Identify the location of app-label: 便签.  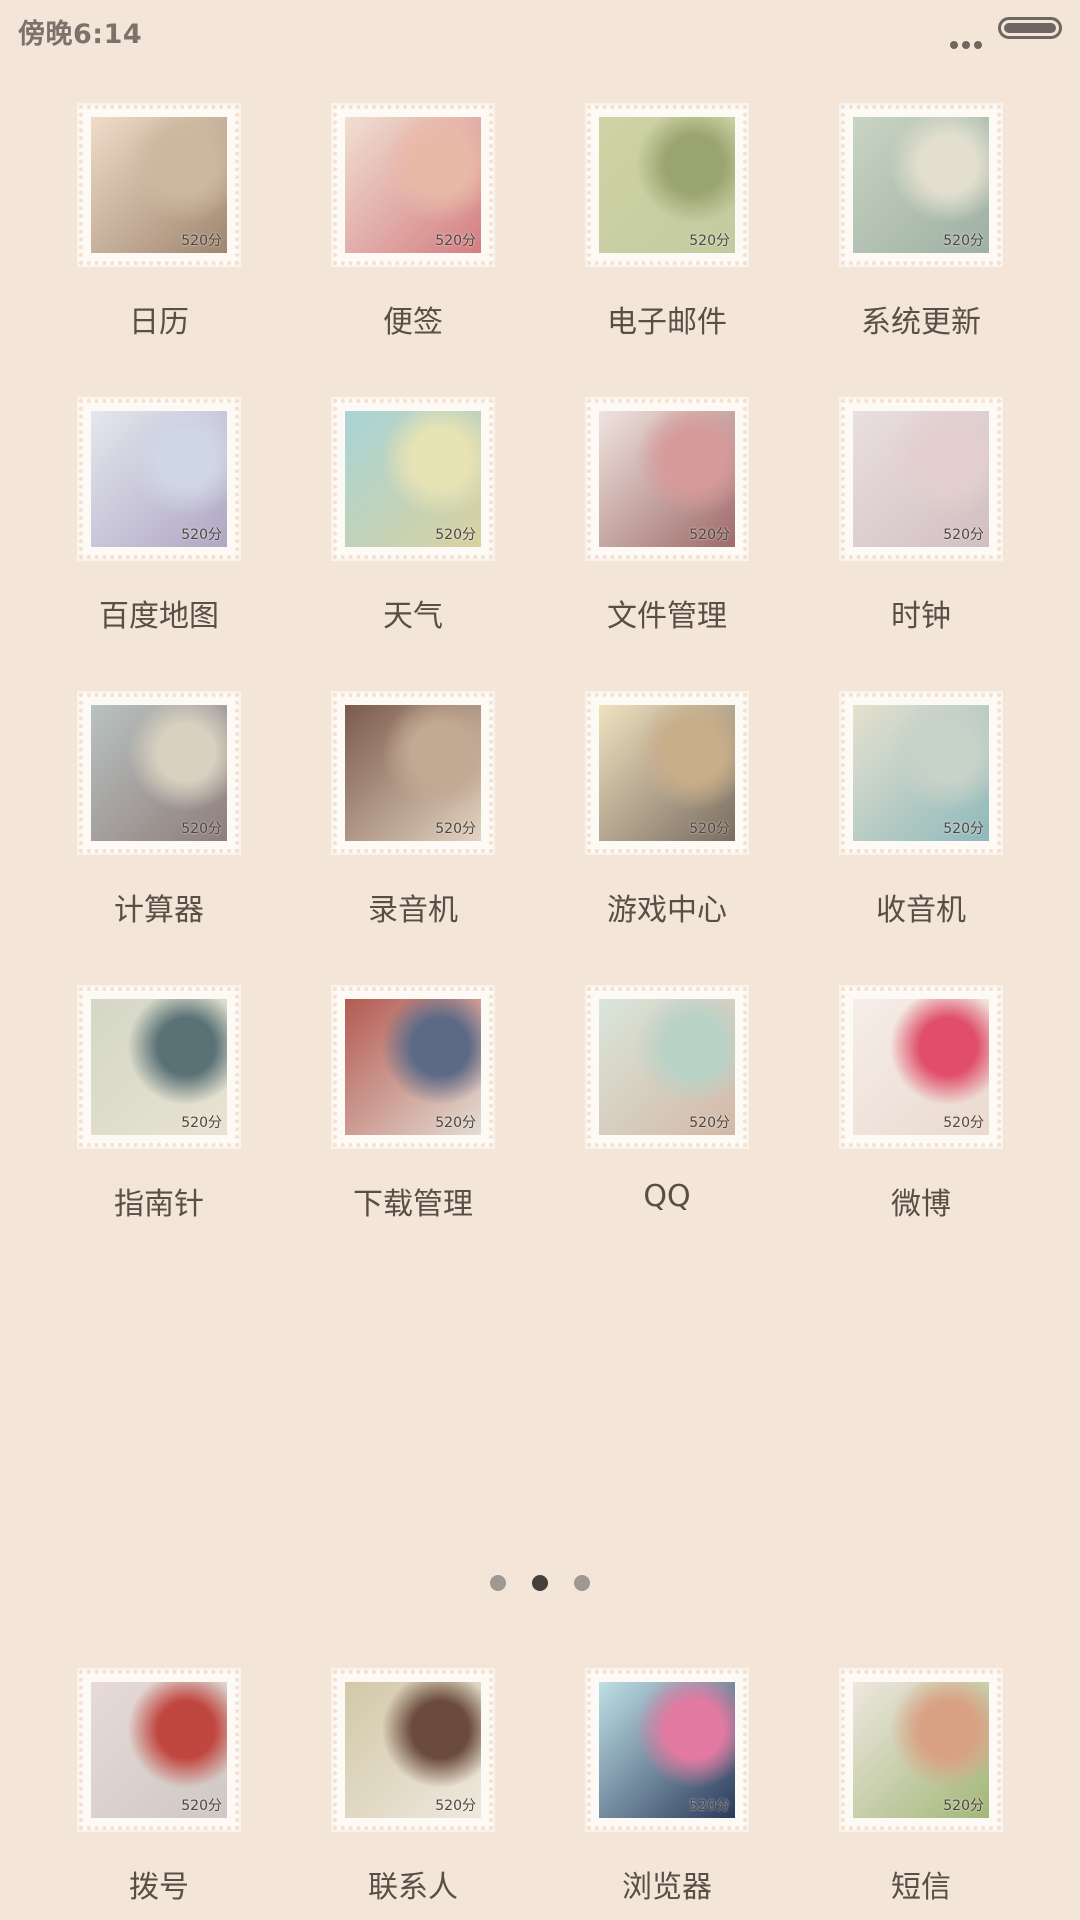
(413, 322).